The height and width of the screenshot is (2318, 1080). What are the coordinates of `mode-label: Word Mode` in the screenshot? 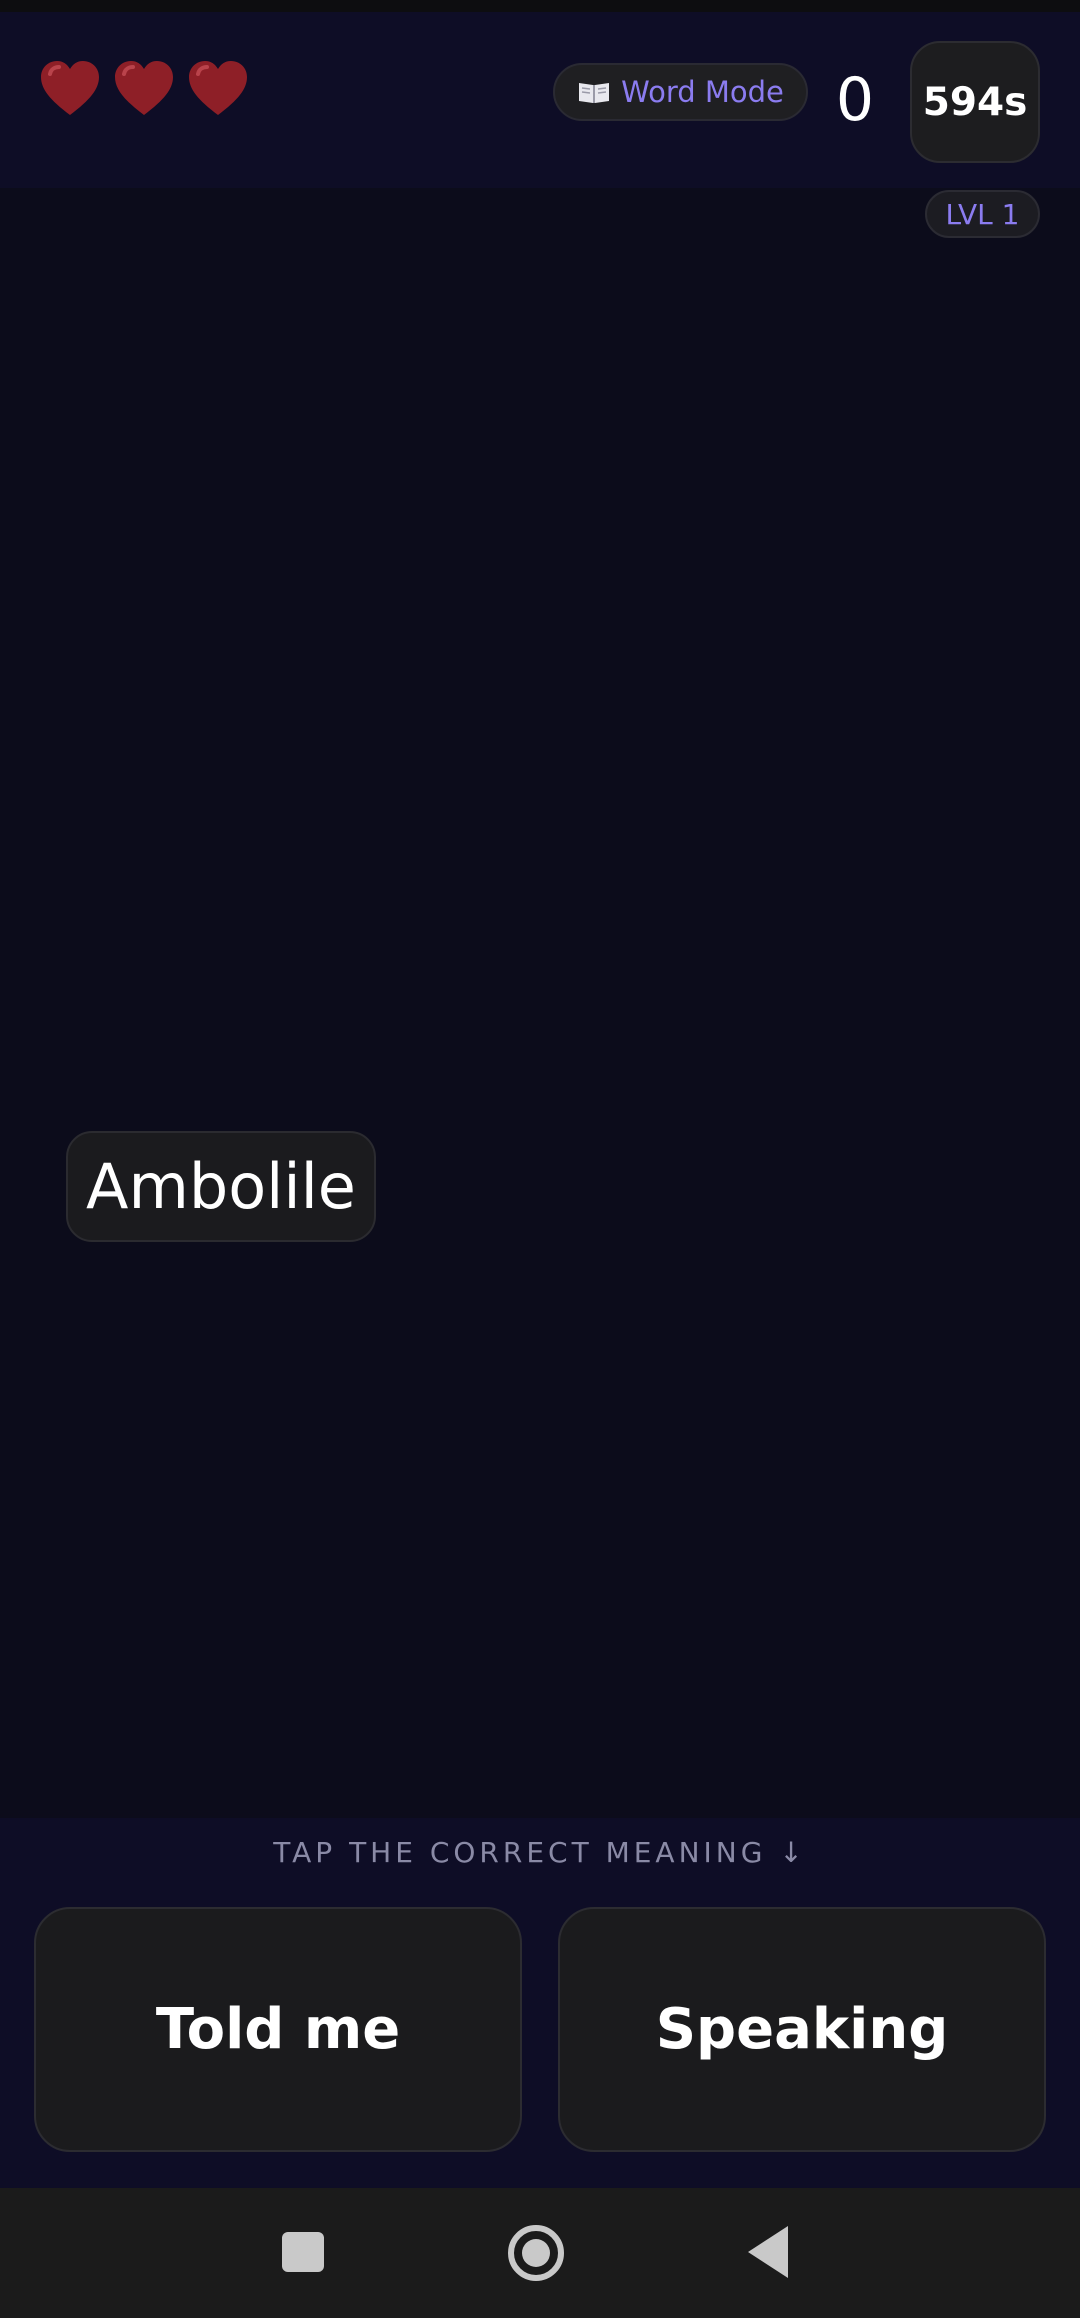 It's located at (702, 92).